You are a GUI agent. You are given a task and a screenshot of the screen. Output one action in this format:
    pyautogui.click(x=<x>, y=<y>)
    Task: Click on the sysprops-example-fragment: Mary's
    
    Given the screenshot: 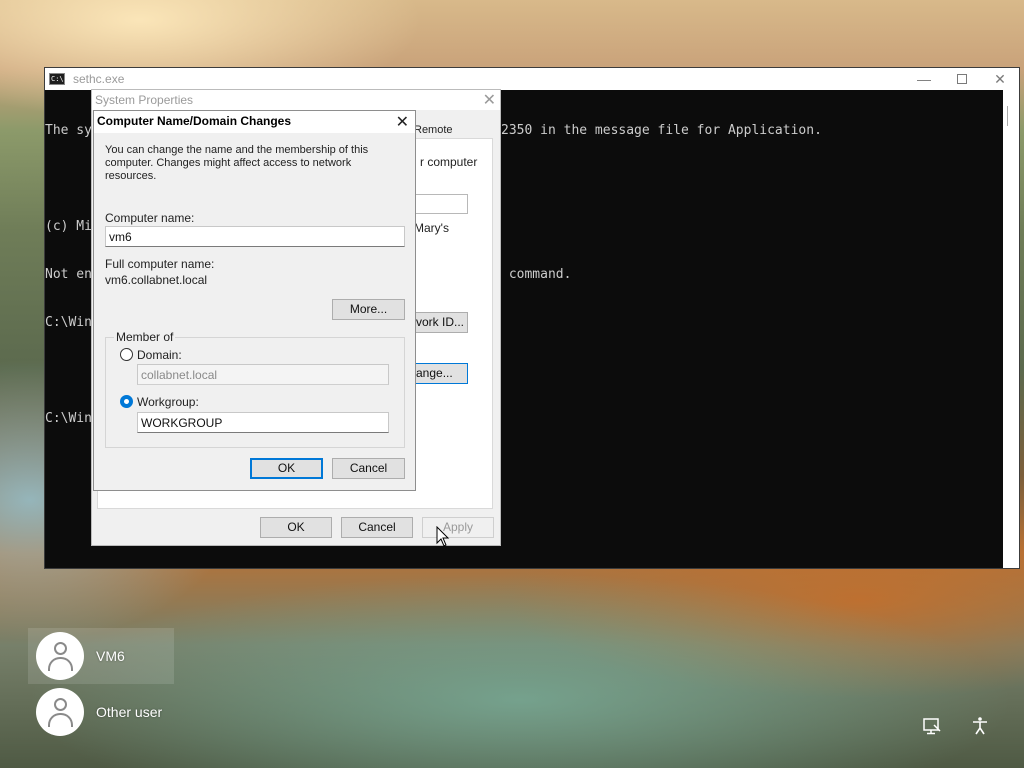 What is the action you would take?
    pyautogui.click(x=431, y=228)
    